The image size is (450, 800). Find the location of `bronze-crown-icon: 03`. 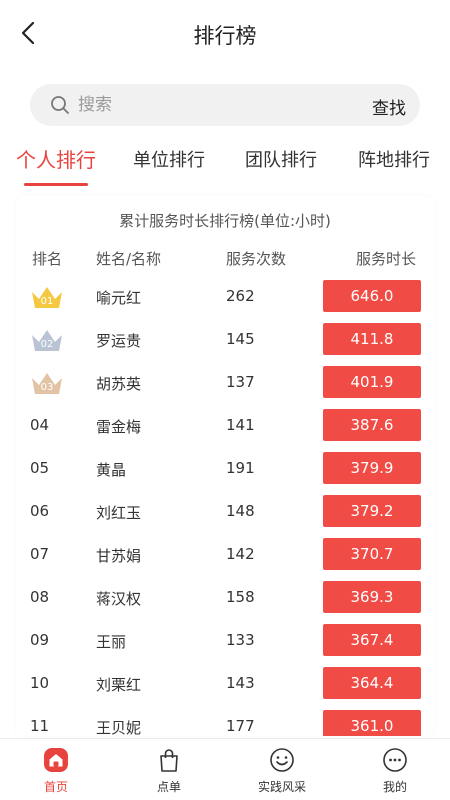

bronze-crown-icon: 03 is located at coordinates (47, 383).